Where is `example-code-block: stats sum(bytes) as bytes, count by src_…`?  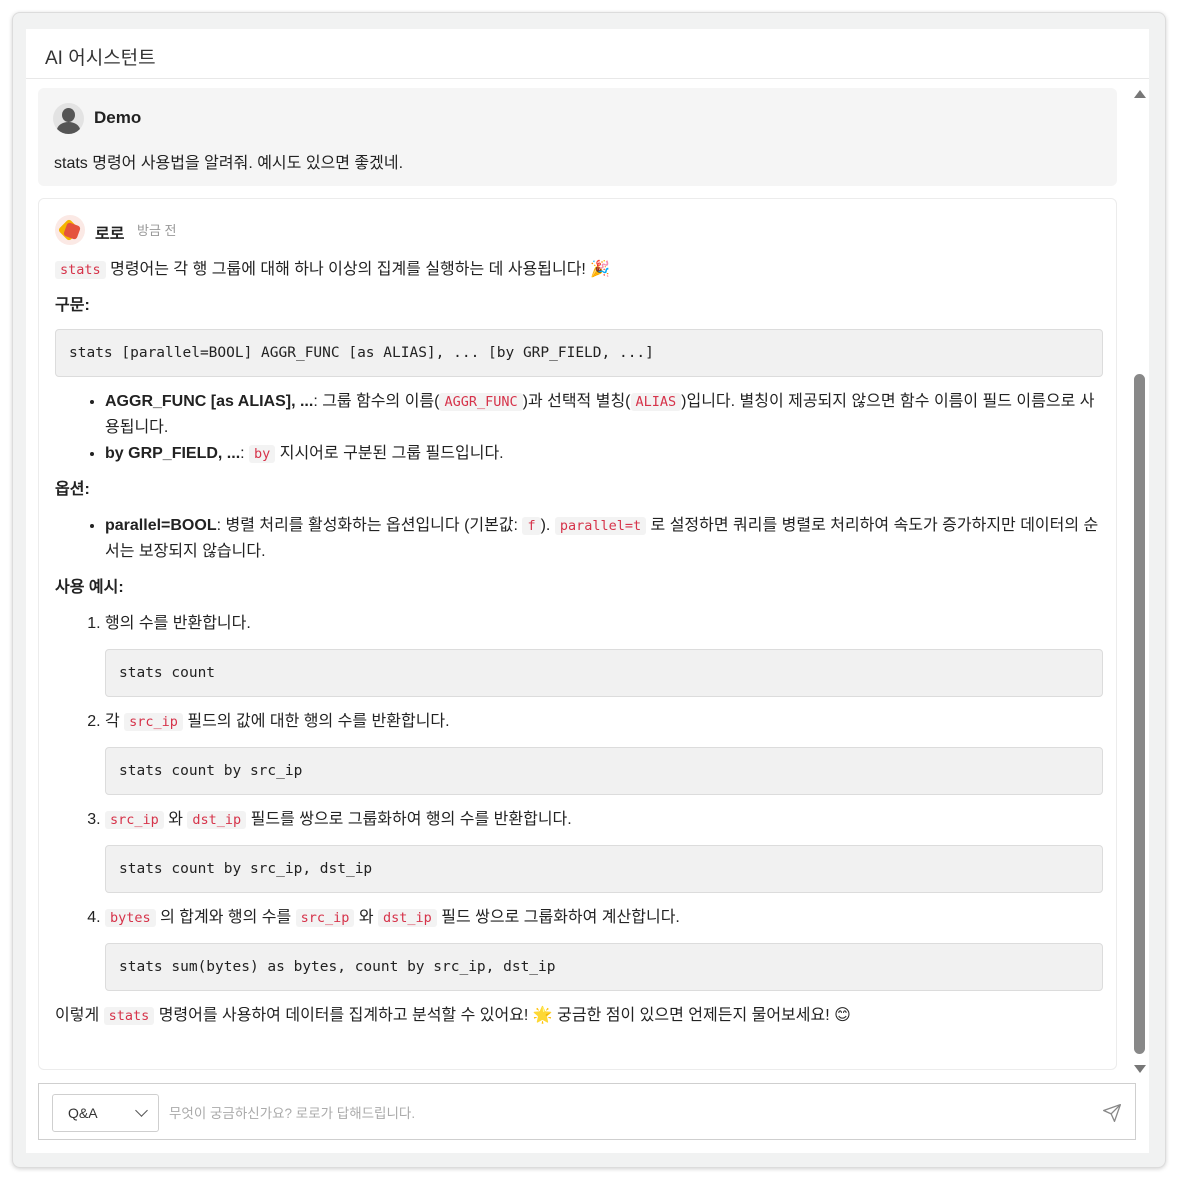
example-code-block: stats sum(bytes) as bytes, count by src_… is located at coordinates (604, 967).